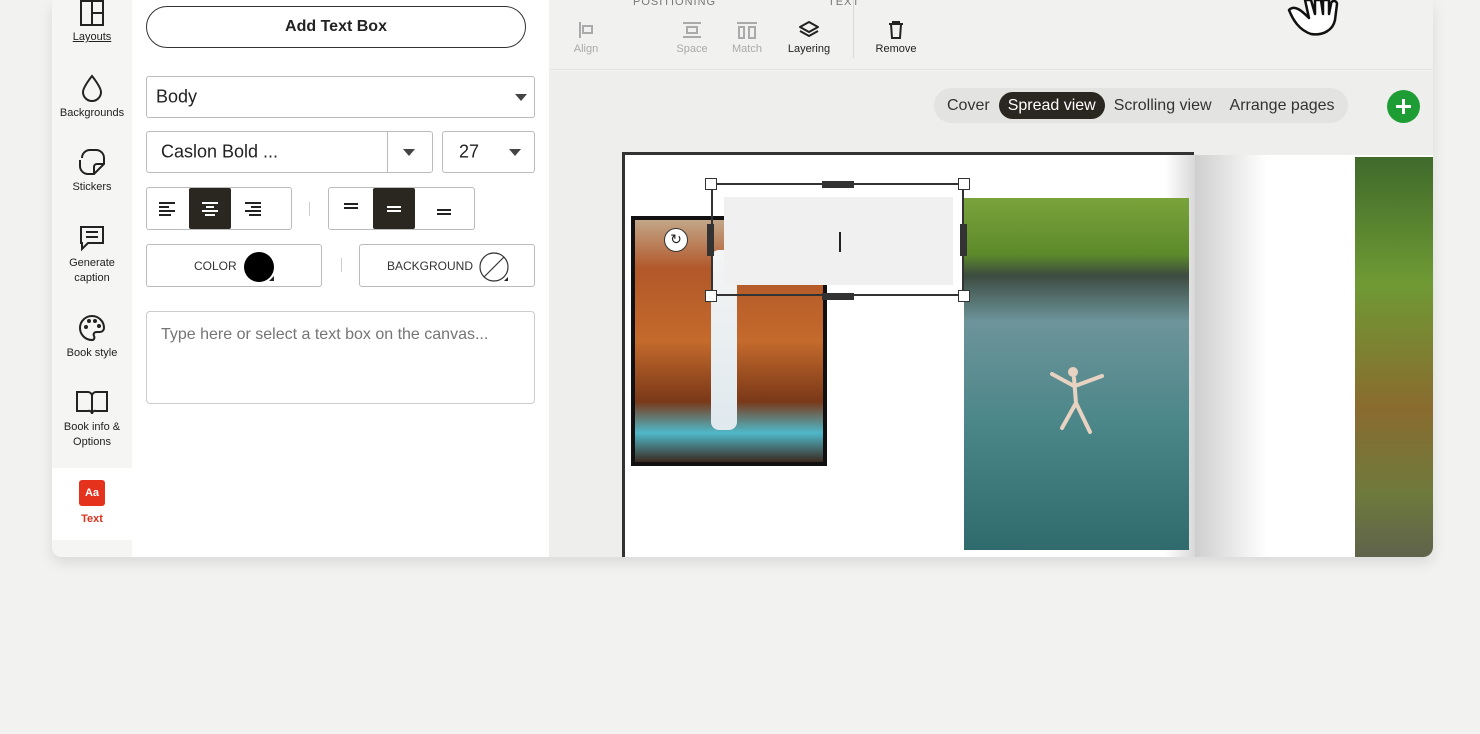  I want to click on spacing-bottom-button, so click(444, 208).